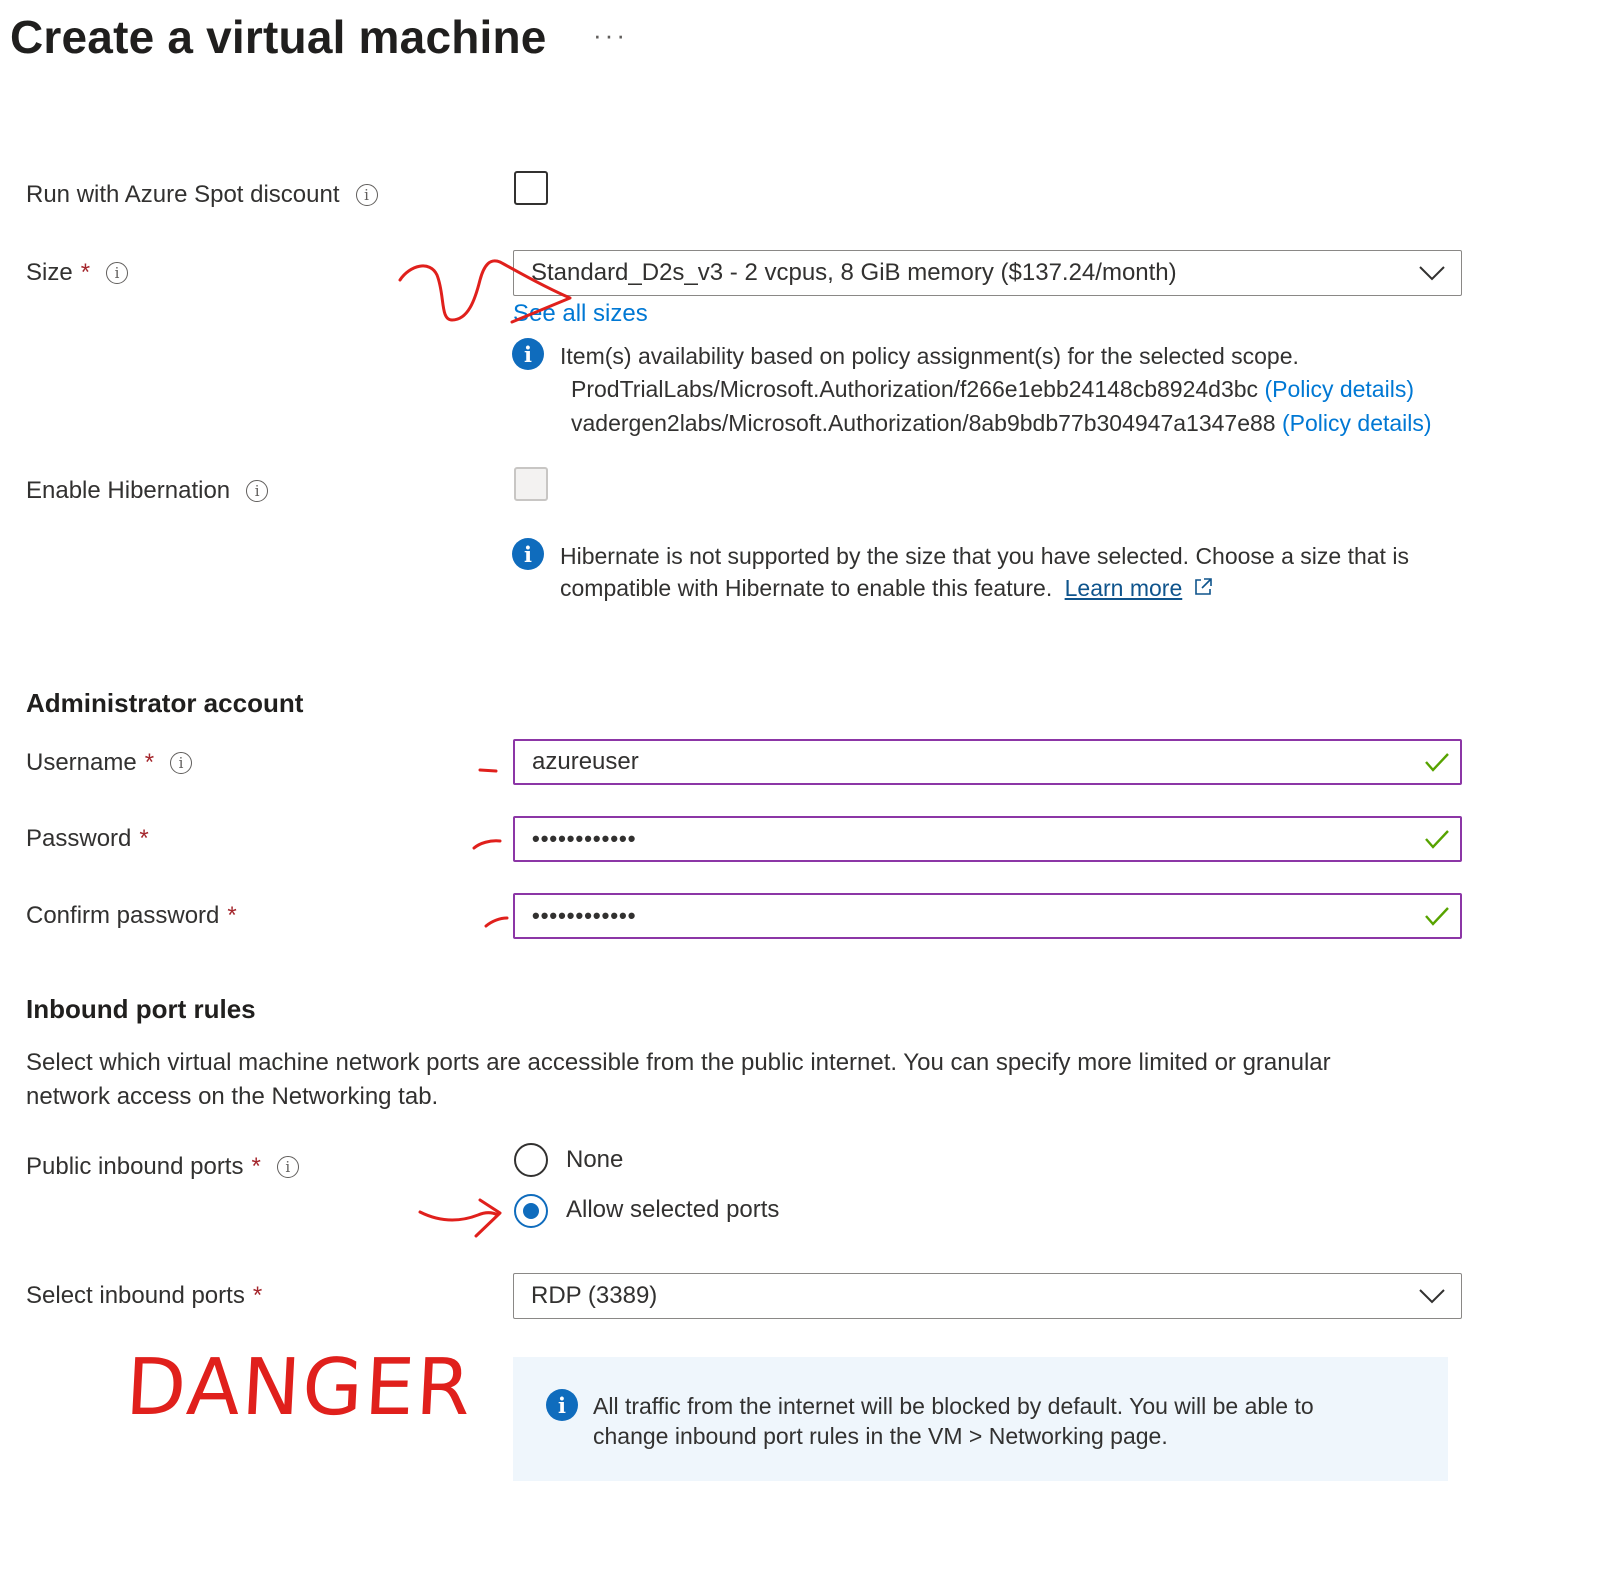 The height and width of the screenshot is (1571, 1609). I want to click on spot-discount-row: Run with Azure Spot discount i, so click(202, 195).